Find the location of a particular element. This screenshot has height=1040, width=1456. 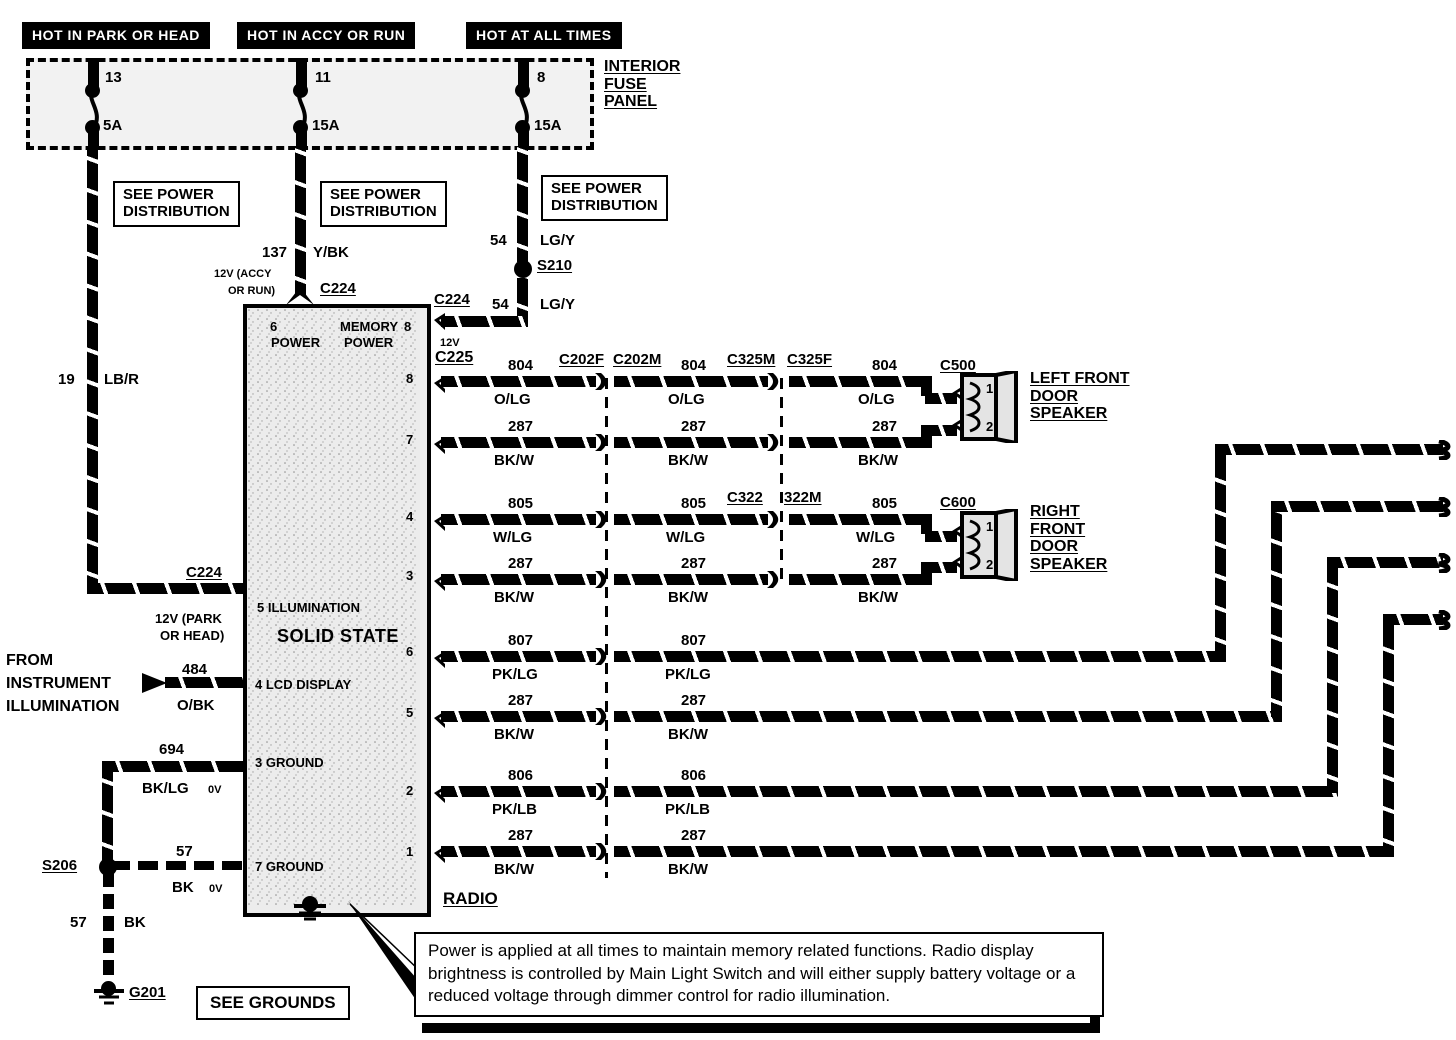

connector-c202m-label: C202M is located at coordinates (637, 359).